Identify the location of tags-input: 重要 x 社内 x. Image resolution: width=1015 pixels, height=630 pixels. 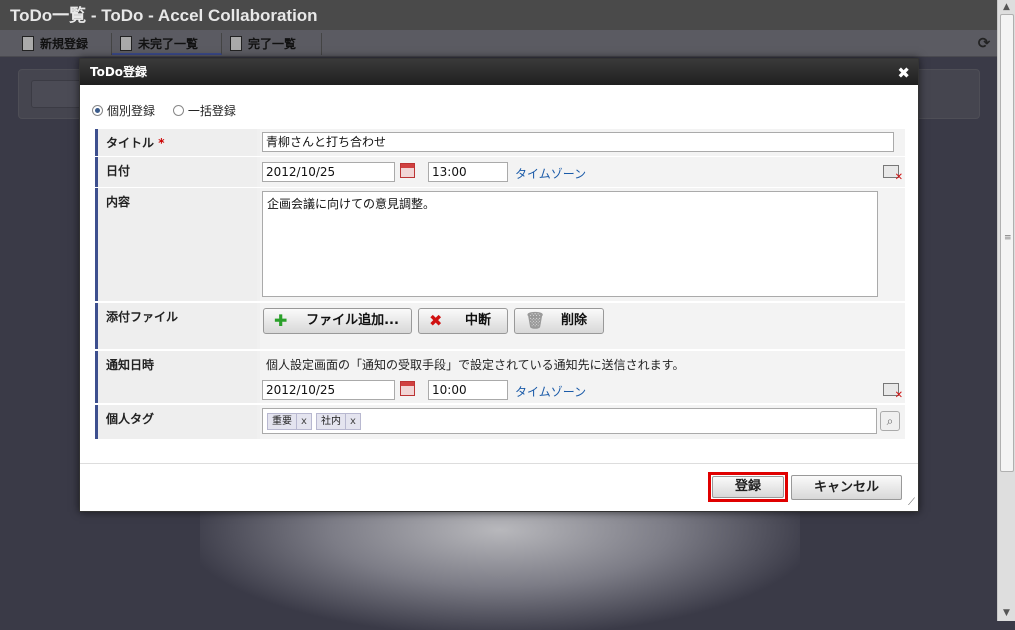
(569, 421).